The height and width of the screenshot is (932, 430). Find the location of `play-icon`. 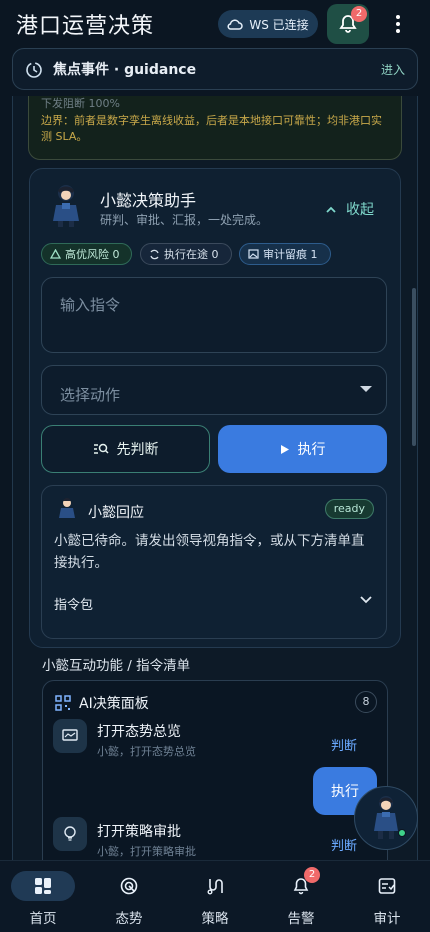

play-icon is located at coordinates (284, 449).